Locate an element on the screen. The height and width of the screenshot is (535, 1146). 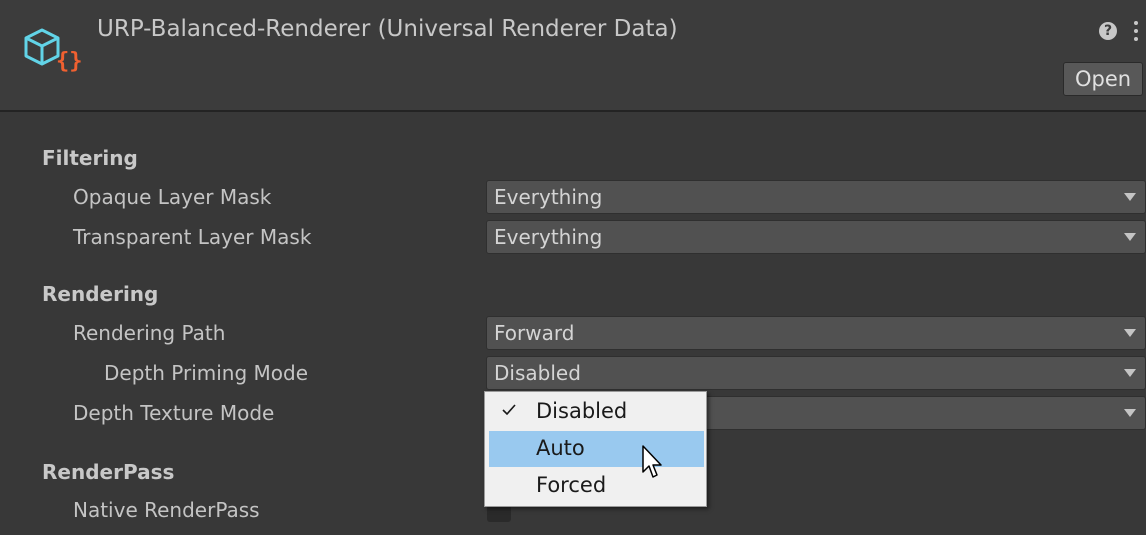
help-icon: ? is located at coordinates (1108, 31).